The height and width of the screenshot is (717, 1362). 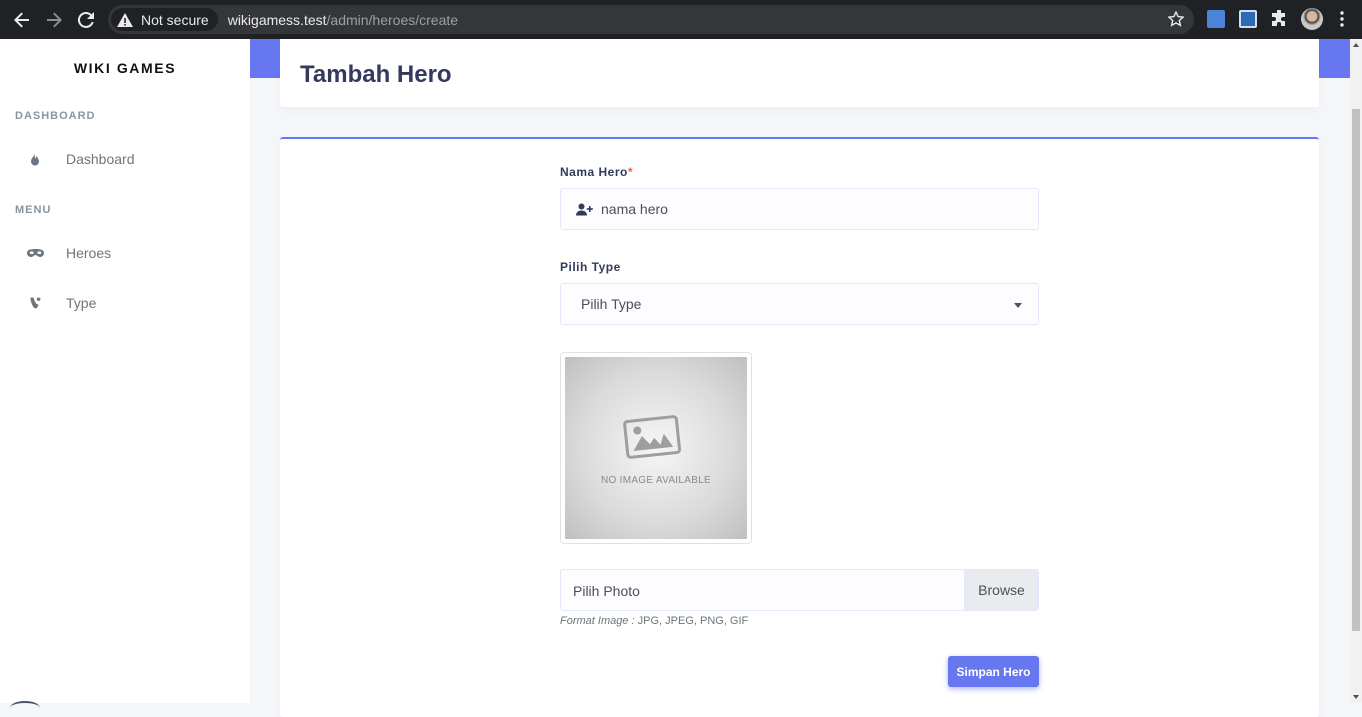 I want to click on sidebar-item-heroes: Heroes, so click(x=125, y=253).